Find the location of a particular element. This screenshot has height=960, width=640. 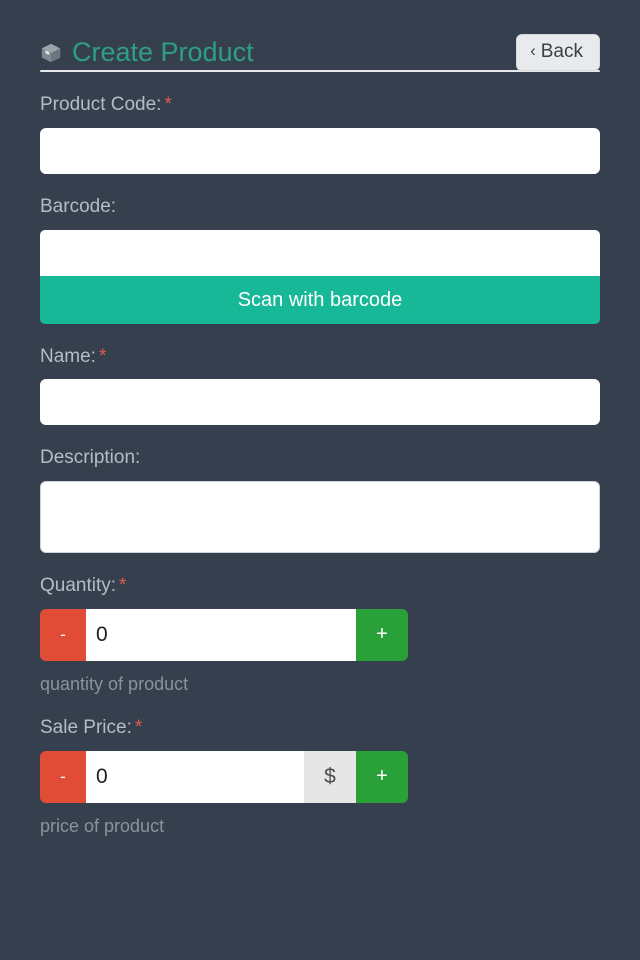

title-group: Create Product is located at coordinates (147, 51).